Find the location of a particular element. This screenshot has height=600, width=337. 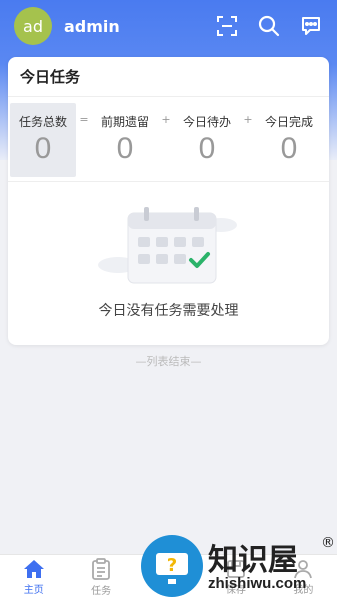

tab-label: 任务 is located at coordinates (101, 591).